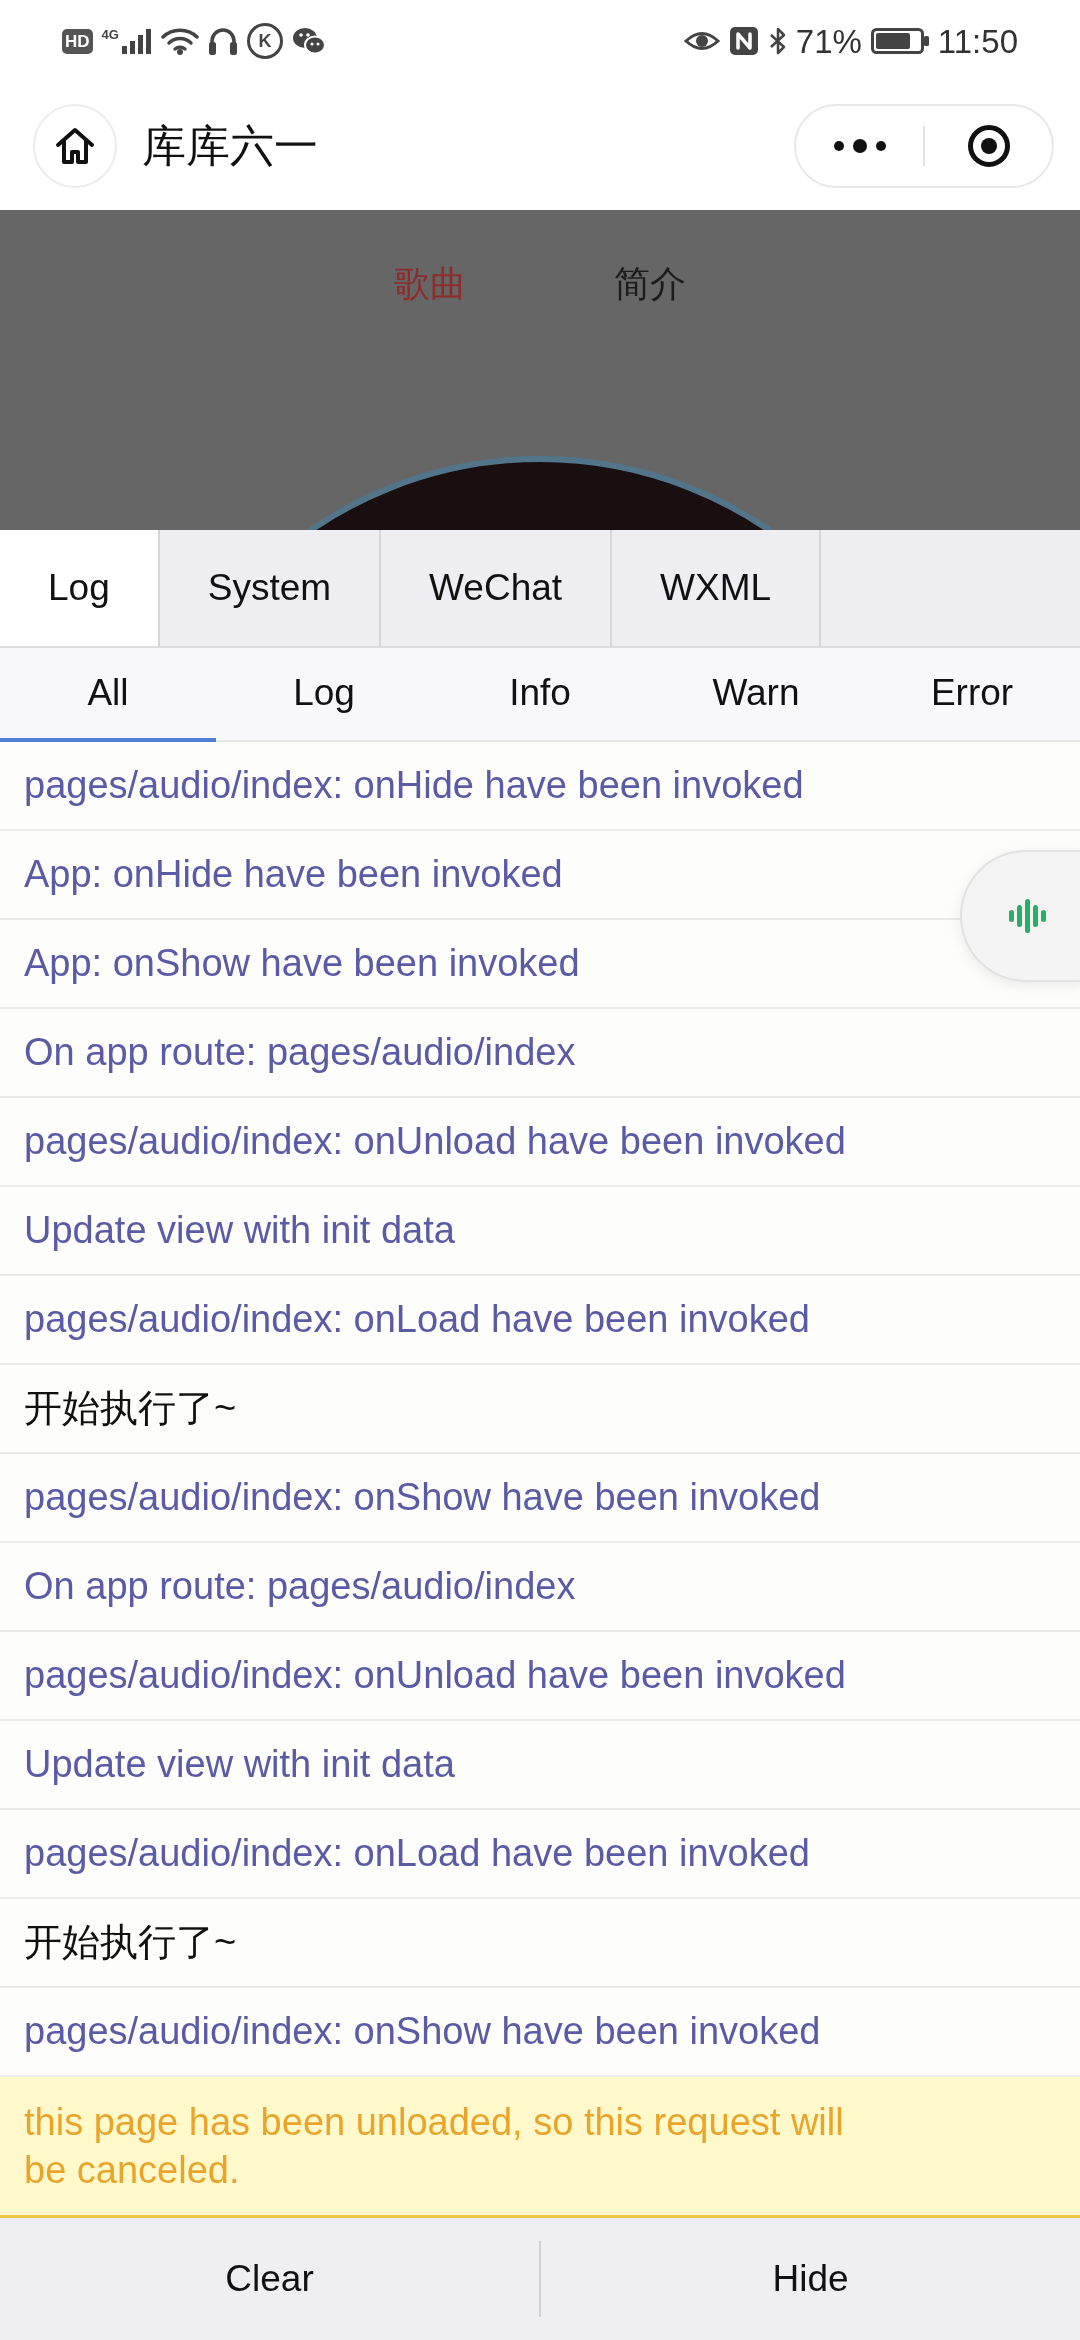 This screenshot has width=1080, height=2340. I want to click on wifi-icon, so click(179, 41).